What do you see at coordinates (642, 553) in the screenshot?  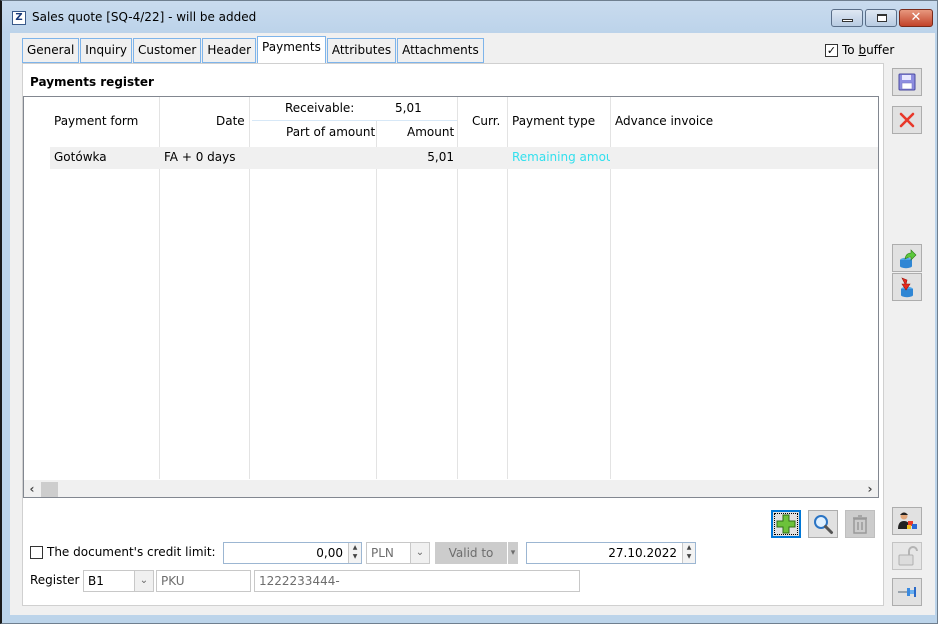 I see `valid-to-date-value: 27.10.2022` at bounding box center [642, 553].